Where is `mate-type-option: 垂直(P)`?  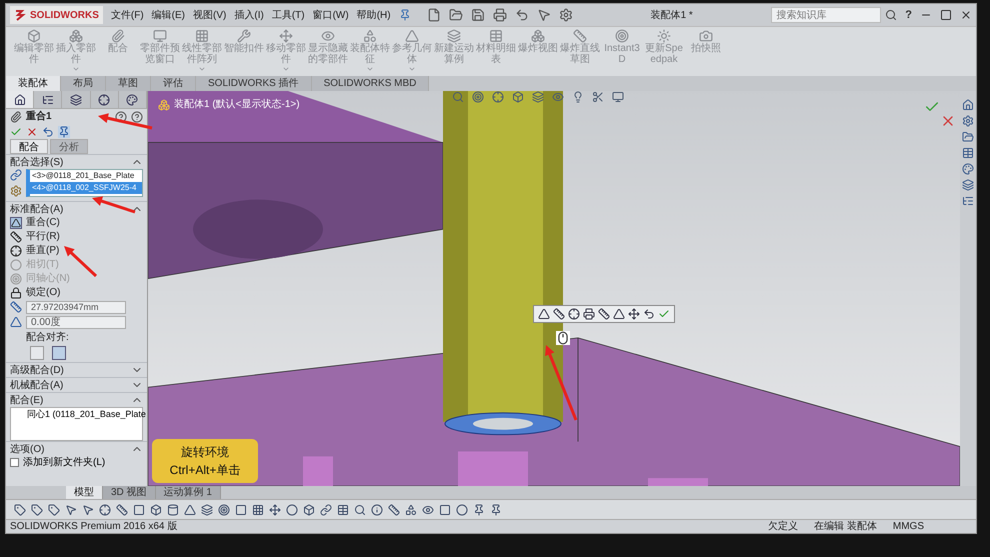 mate-type-option: 垂直(P) is located at coordinates (76, 250).